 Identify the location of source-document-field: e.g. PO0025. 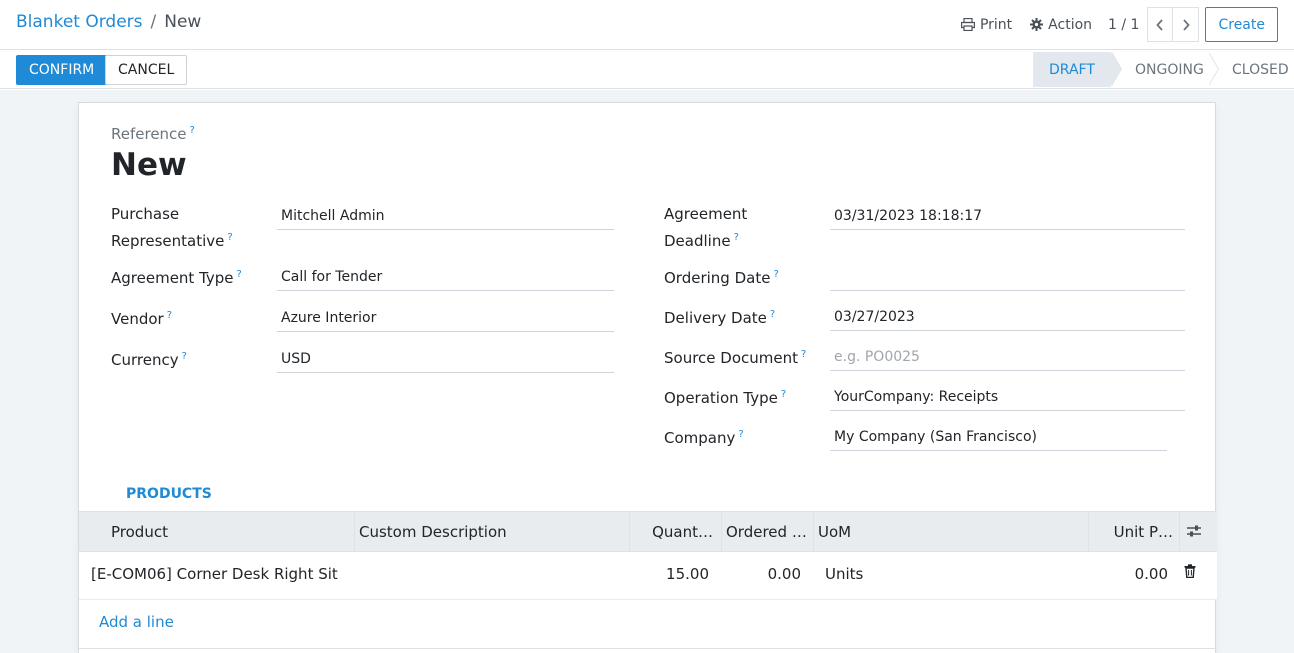
(1007, 358).